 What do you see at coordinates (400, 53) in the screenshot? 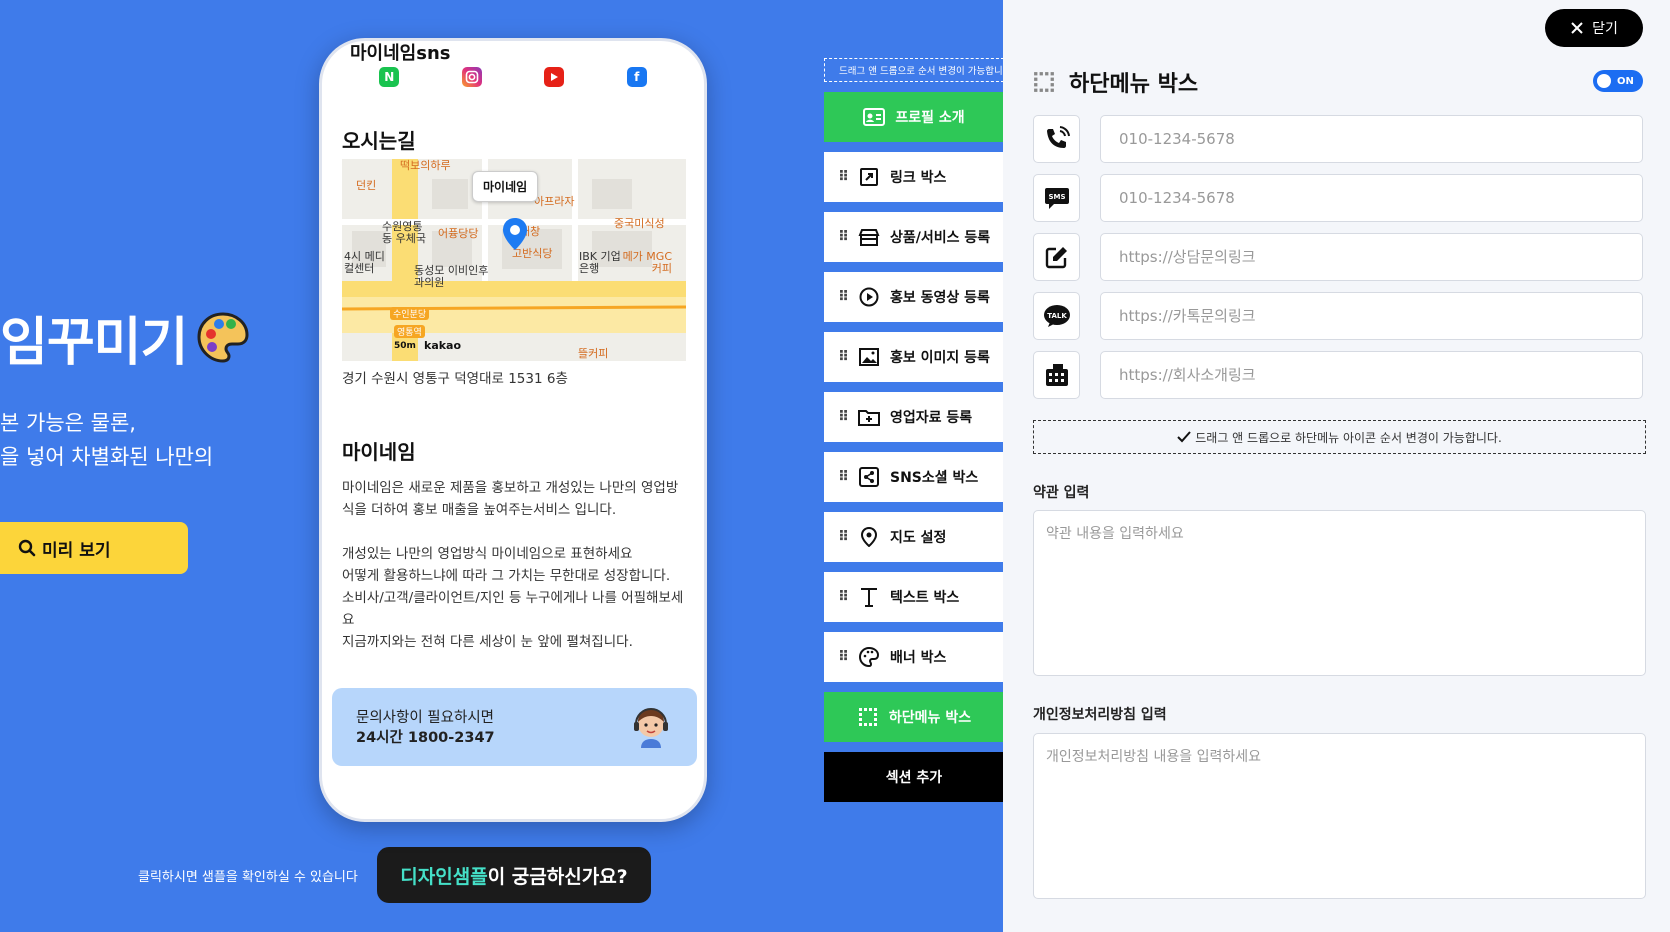
I see `sns-title: 마이네임sns` at bounding box center [400, 53].